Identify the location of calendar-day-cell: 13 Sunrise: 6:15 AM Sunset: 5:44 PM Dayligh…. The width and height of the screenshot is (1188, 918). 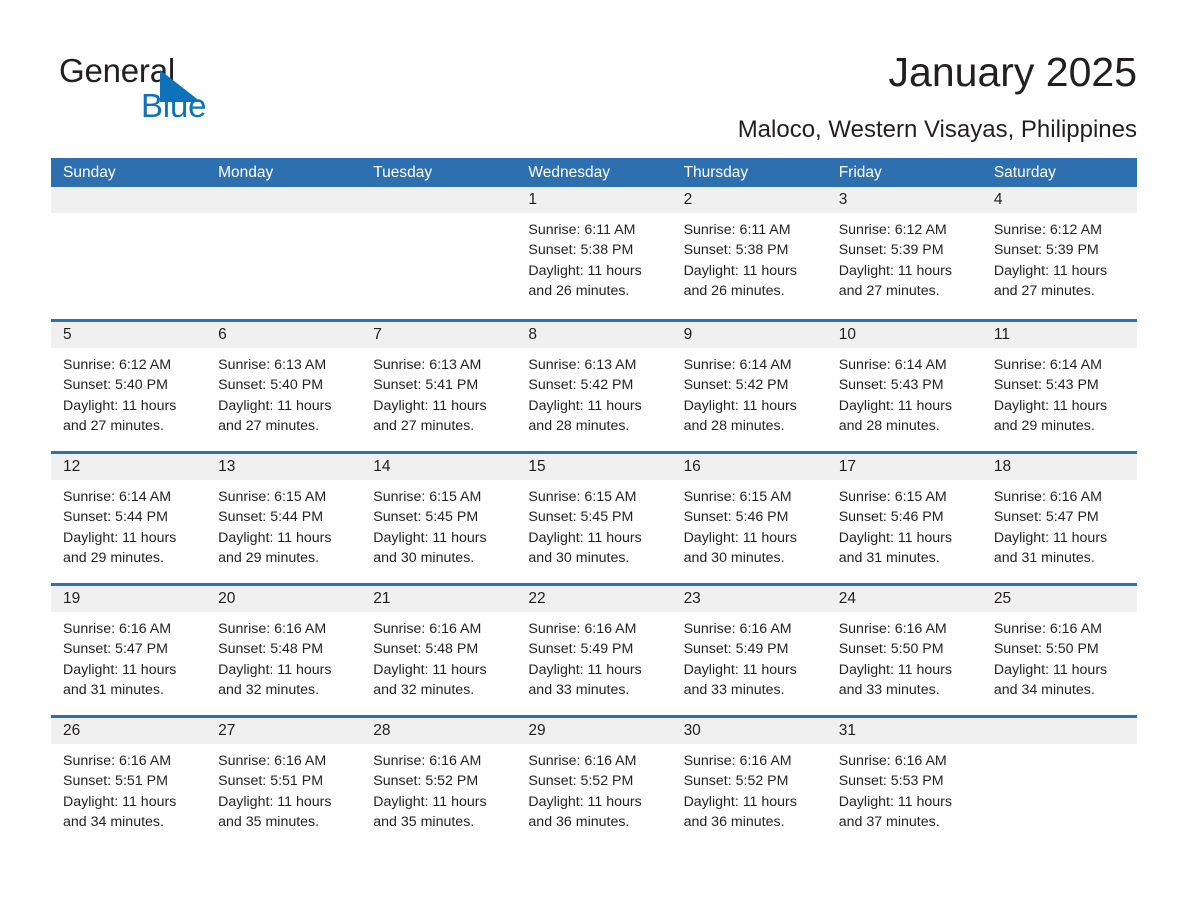
(284, 518).